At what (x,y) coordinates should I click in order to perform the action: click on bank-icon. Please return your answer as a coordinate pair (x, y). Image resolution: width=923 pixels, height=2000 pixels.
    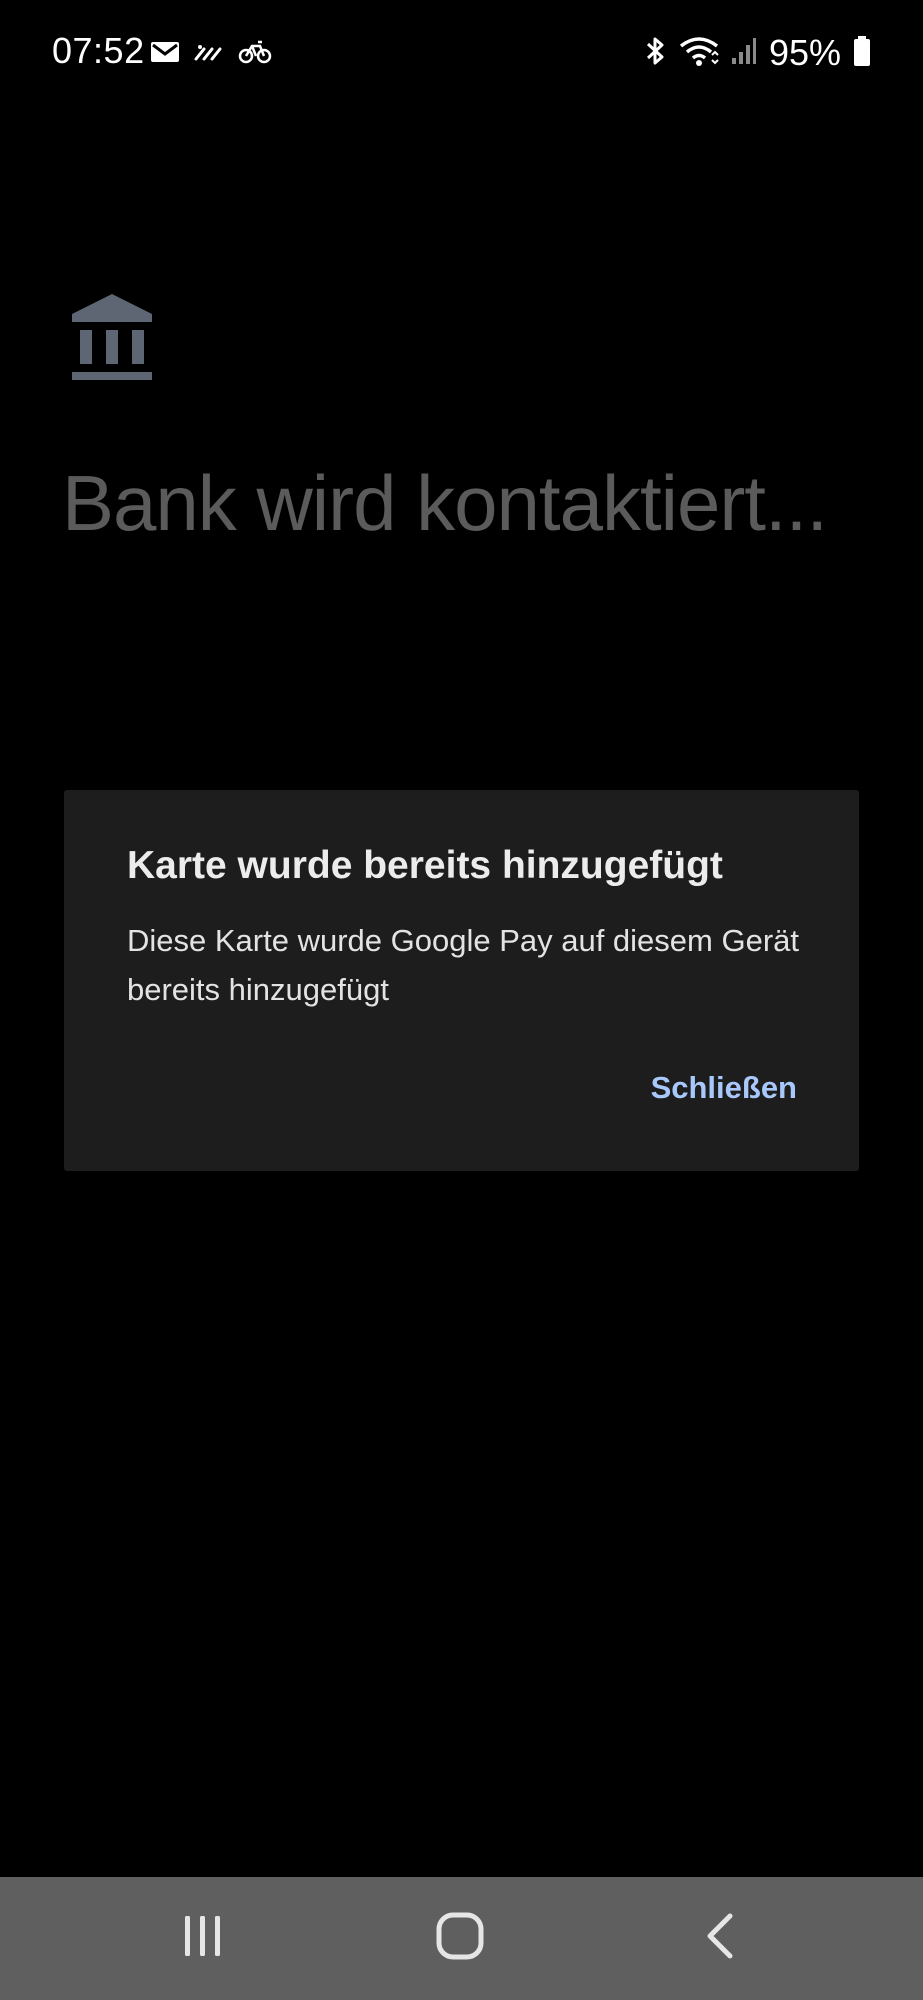
    Looking at the image, I should click on (112, 337).